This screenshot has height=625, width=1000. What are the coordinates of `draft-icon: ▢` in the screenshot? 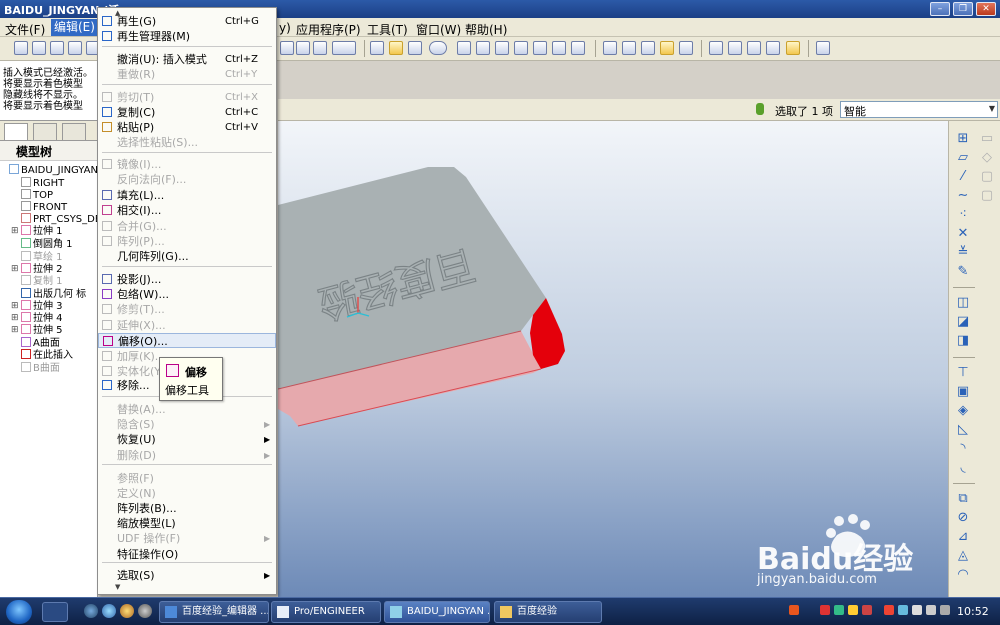 It's located at (987, 196).